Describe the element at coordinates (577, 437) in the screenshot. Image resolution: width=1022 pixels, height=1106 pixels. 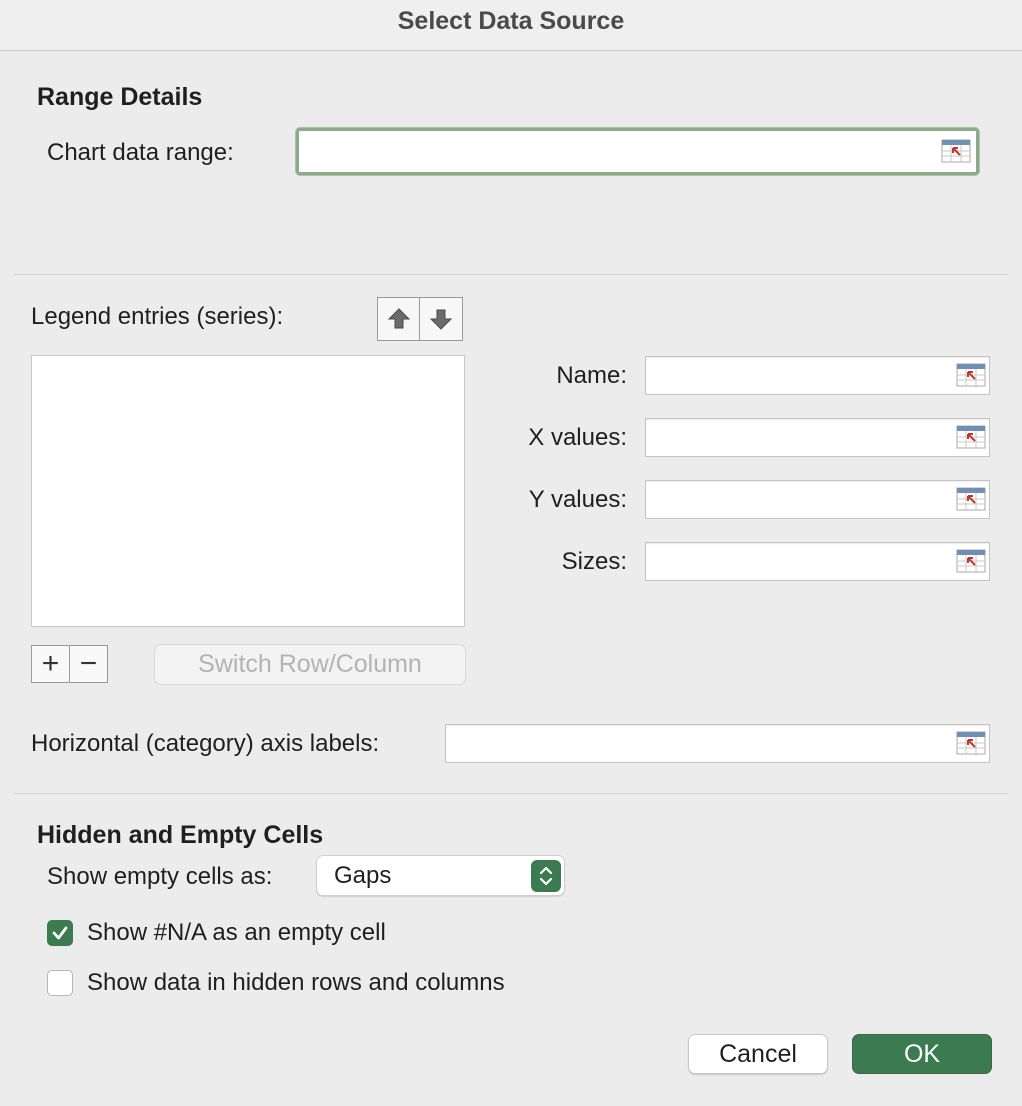
I see `x-values-label: X values:` at that location.